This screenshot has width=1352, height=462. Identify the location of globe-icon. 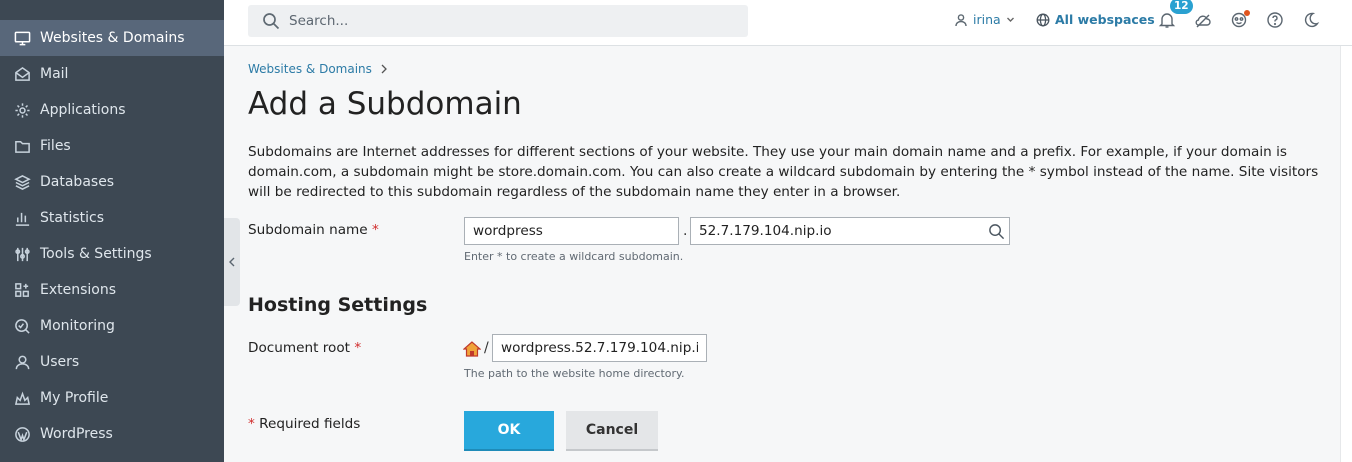
(1043, 19).